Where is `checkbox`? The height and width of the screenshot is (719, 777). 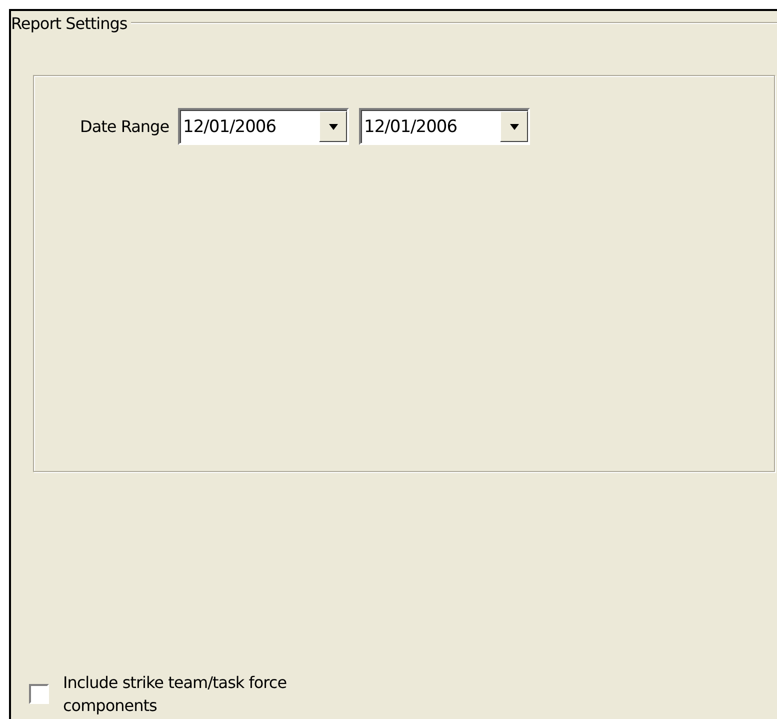 checkbox is located at coordinates (39, 694).